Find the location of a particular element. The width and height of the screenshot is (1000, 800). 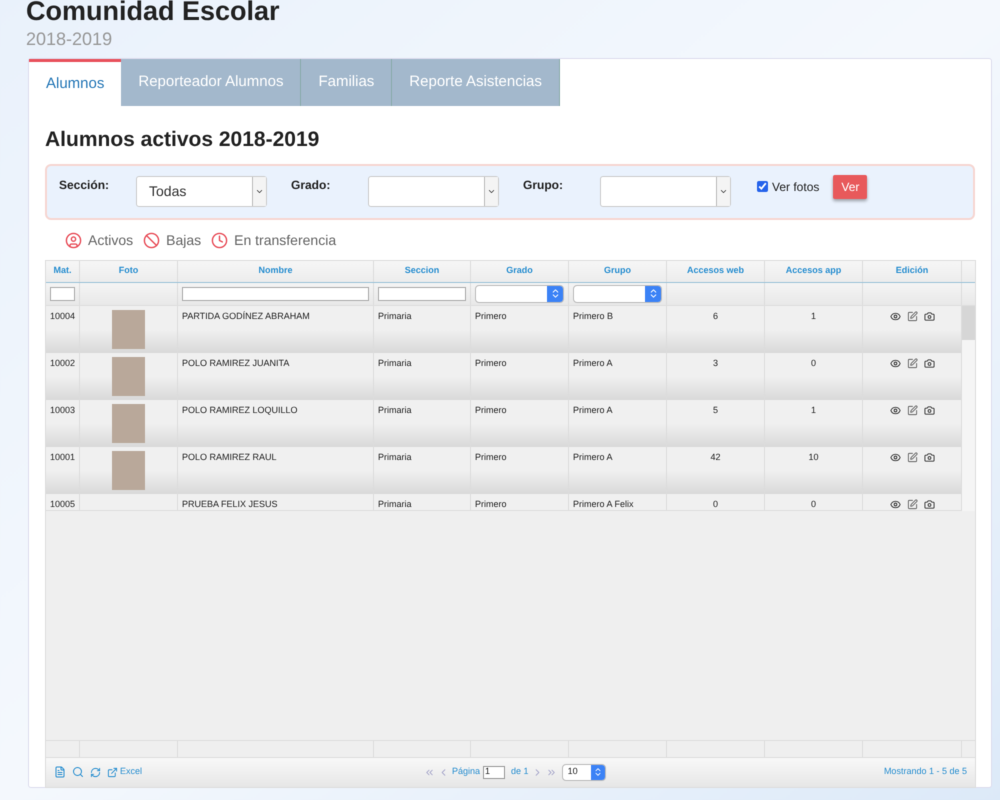

user-icon is located at coordinates (73, 240).